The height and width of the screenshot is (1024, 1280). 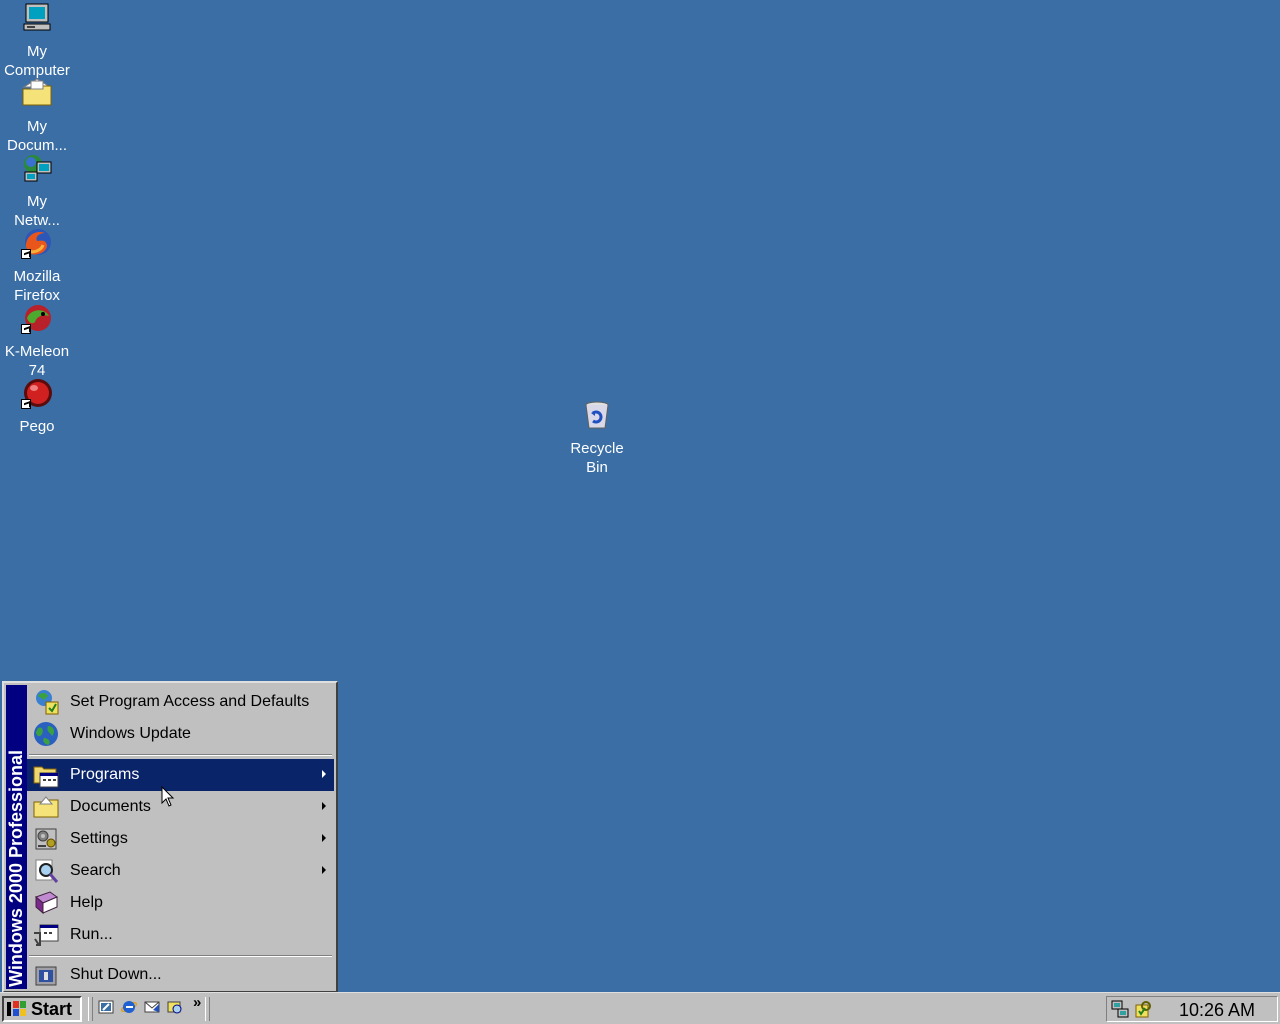 What do you see at coordinates (37, 426) in the screenshot?
I see `desktop-icon-label: Pego` at bounding box center [37, 426].